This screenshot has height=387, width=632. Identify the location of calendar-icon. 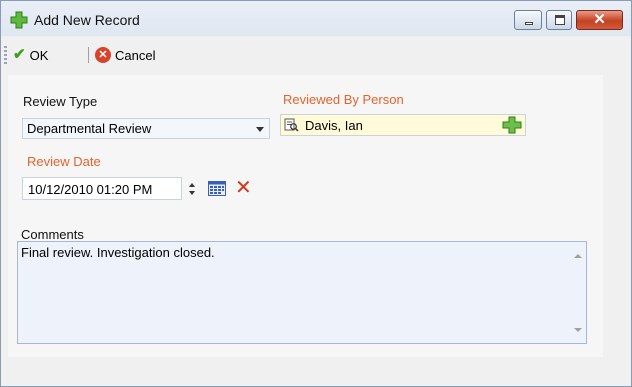
(217, 188).